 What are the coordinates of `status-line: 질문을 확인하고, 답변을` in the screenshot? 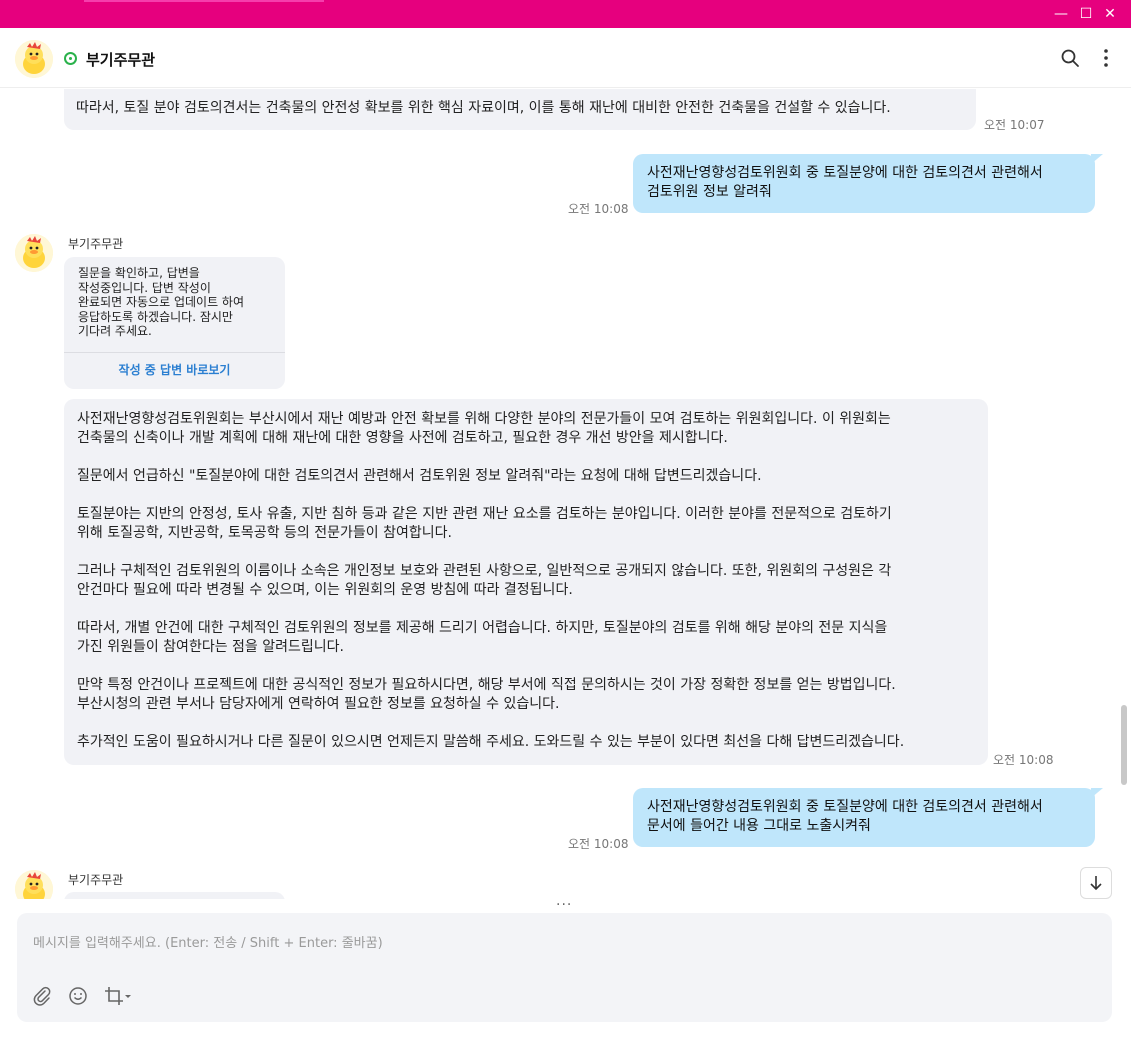 It's located at (139, 273).